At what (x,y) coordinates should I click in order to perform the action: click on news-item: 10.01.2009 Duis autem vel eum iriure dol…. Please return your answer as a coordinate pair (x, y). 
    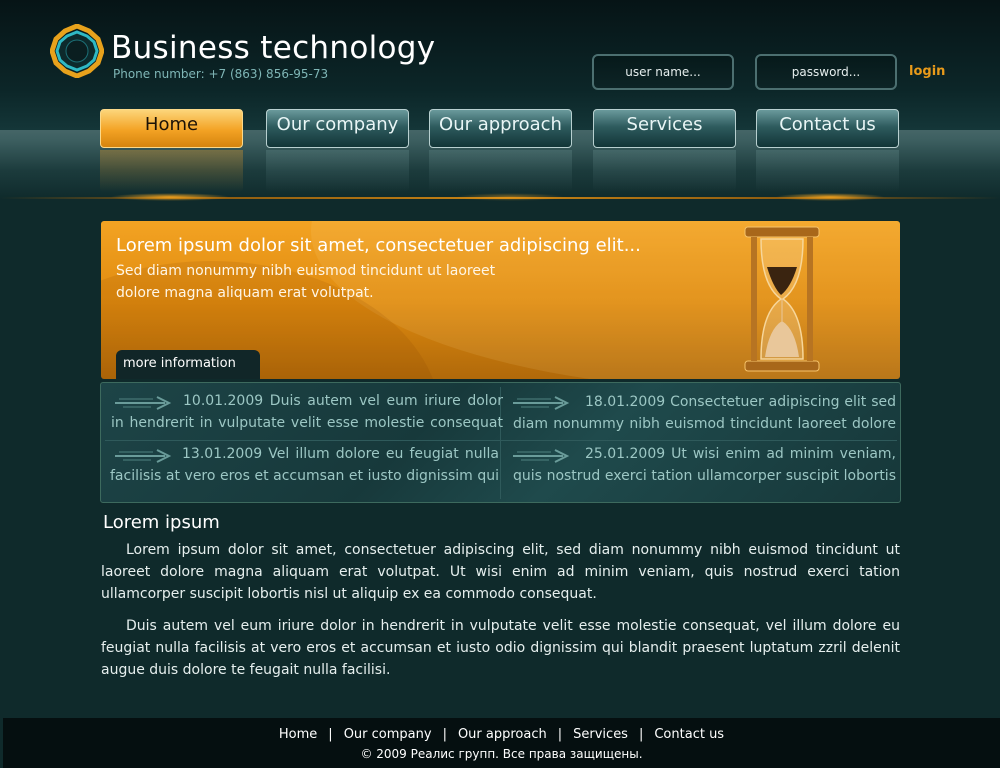
    Looking at the image, I should click on (307, 413).